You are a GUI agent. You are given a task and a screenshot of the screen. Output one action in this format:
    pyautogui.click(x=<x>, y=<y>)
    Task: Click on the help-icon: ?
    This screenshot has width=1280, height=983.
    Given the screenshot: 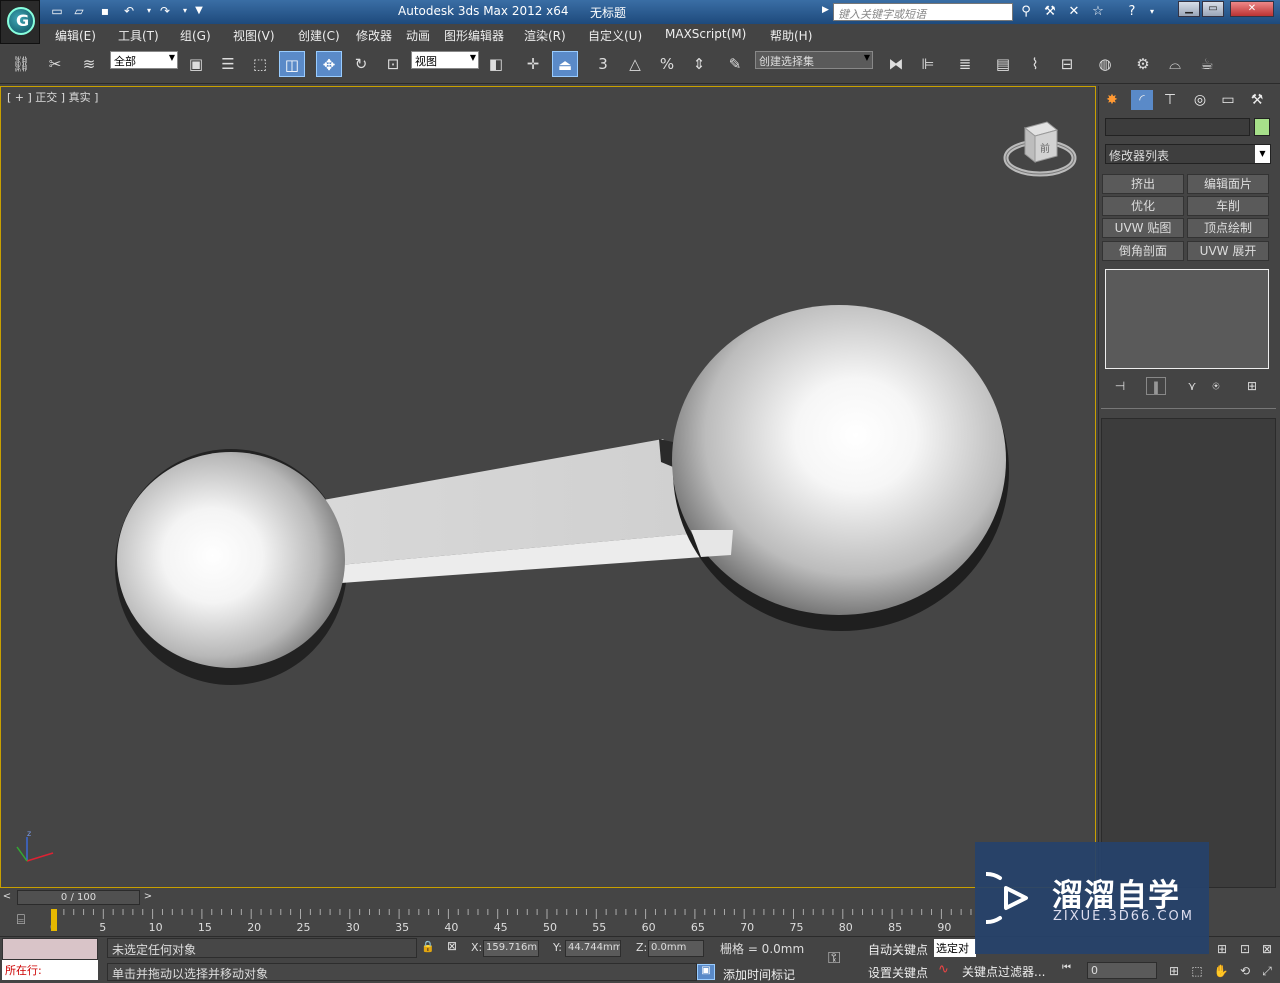 What is the action you would take?
    pyautogui.click(x=1132, y=12)
    